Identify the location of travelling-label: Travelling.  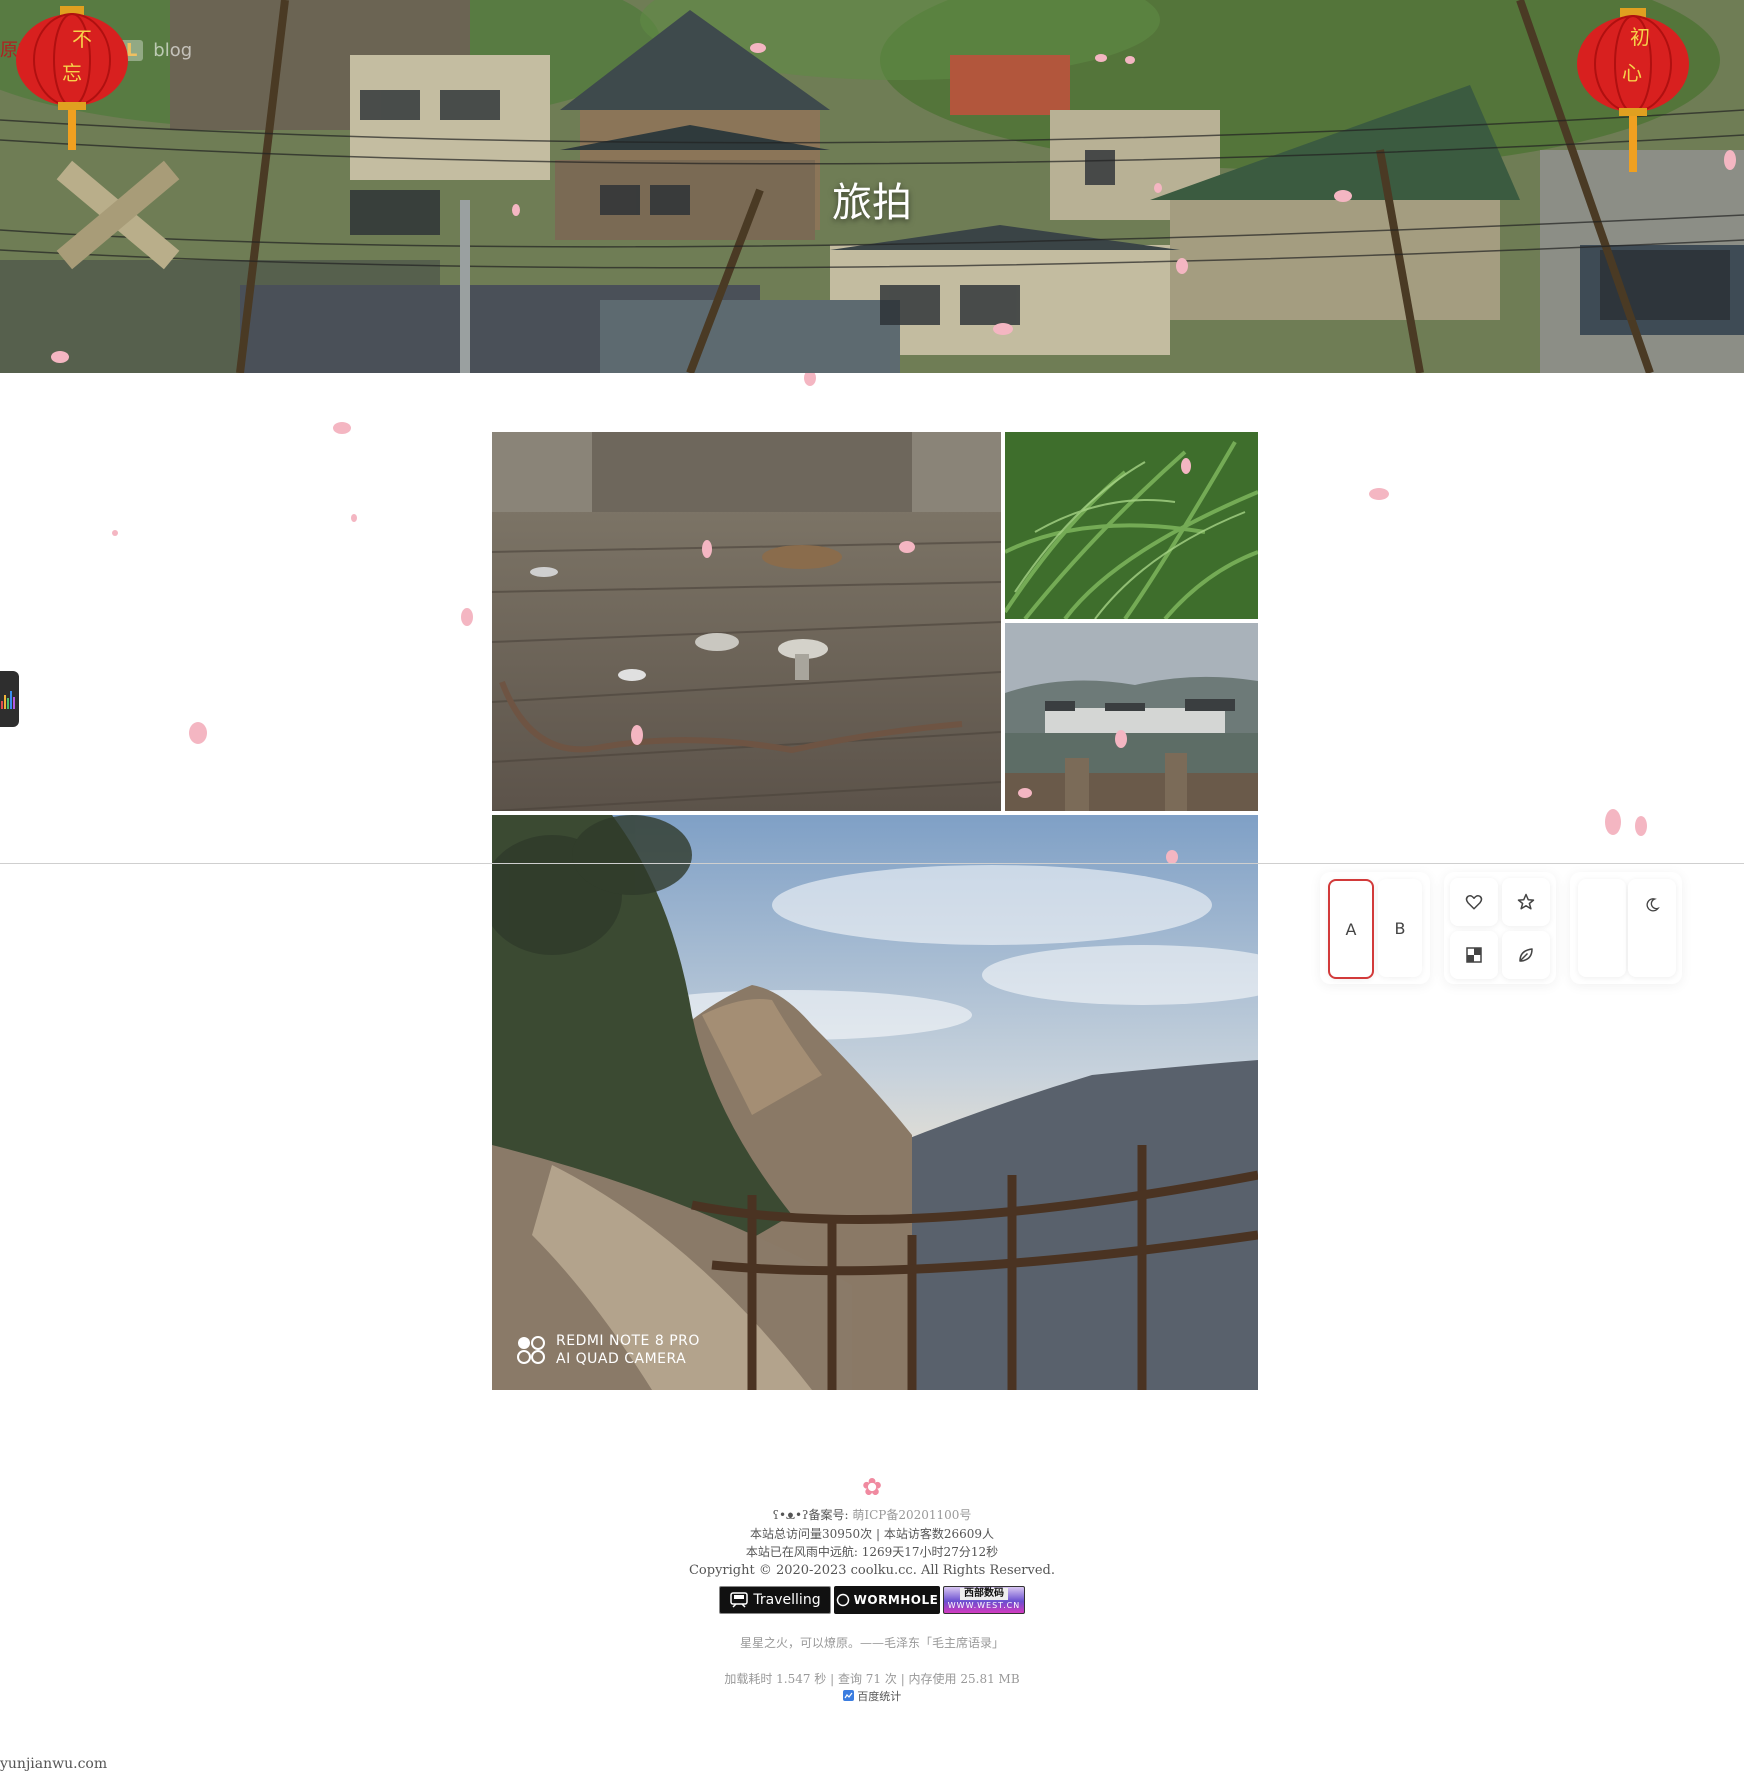
(787, 1600).